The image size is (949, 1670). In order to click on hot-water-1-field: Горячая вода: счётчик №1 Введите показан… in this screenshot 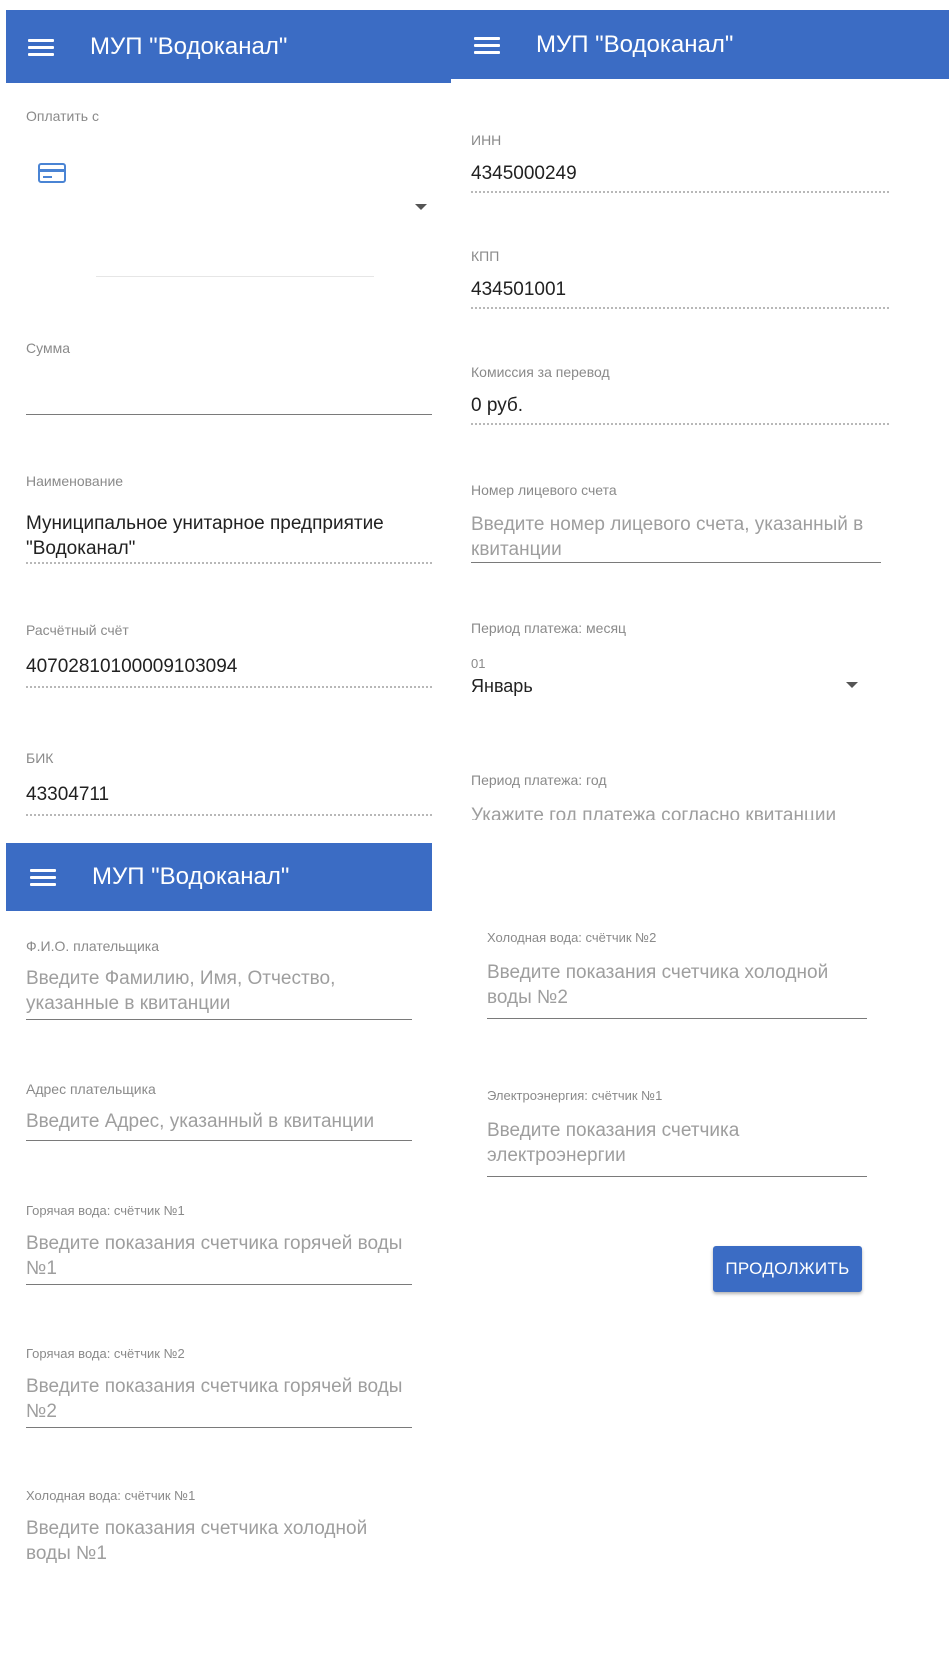, I will do `click(219, 1245)`.